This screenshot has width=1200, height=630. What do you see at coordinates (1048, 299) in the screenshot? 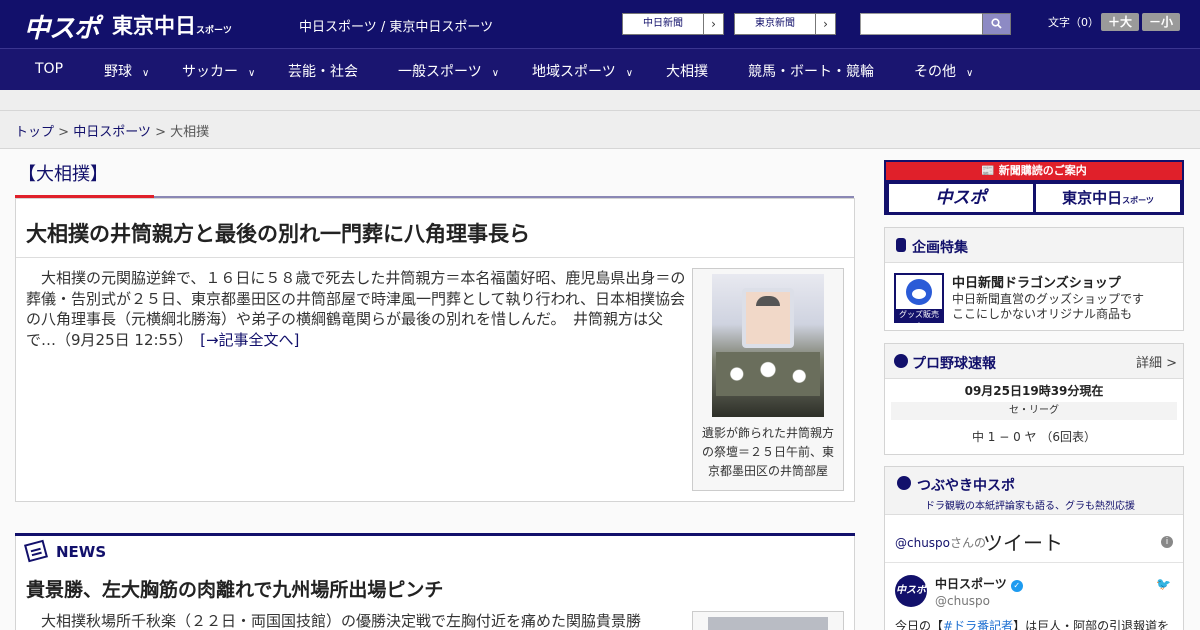
I see `shop-desc-line: 中日新聞直営のグッズショップです` at bounding box center [1048, 299].